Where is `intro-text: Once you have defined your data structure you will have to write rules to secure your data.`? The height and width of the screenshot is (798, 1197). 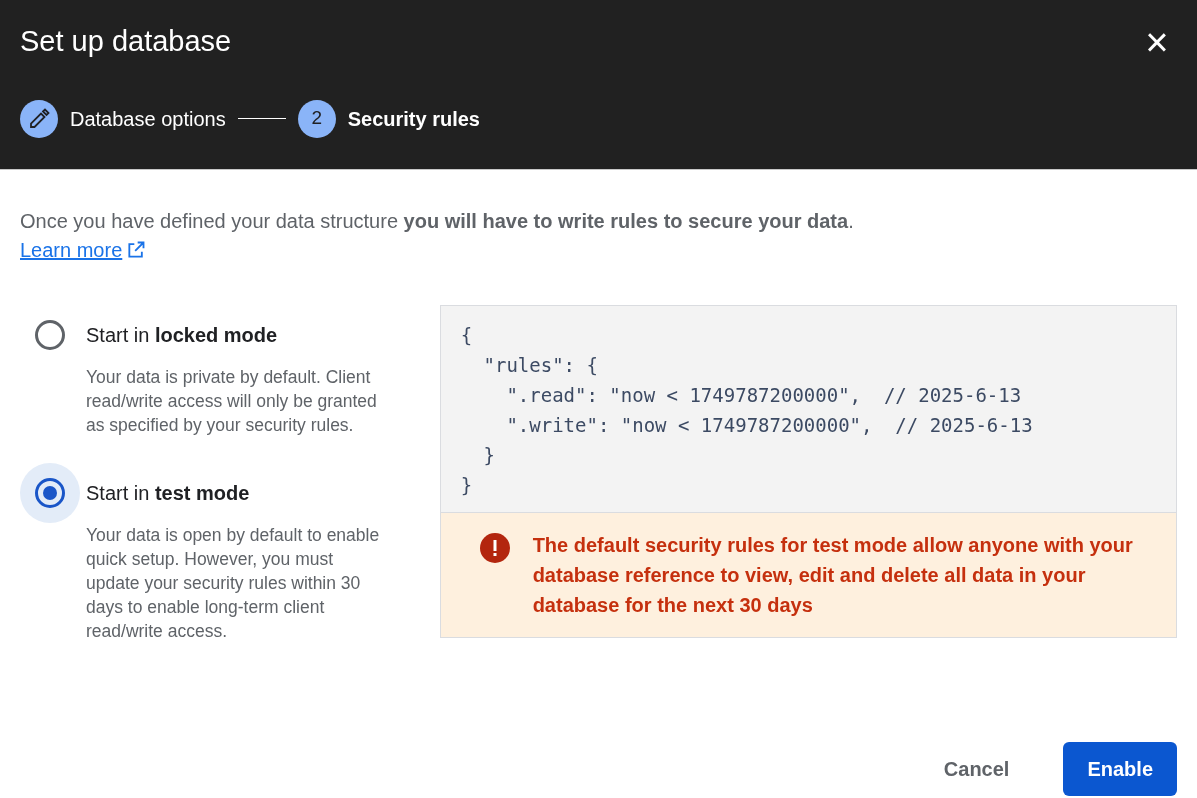 intro-text: Once you have defined your data structure you will have to write rules to secure your data. is located at coordinates (437, 221).